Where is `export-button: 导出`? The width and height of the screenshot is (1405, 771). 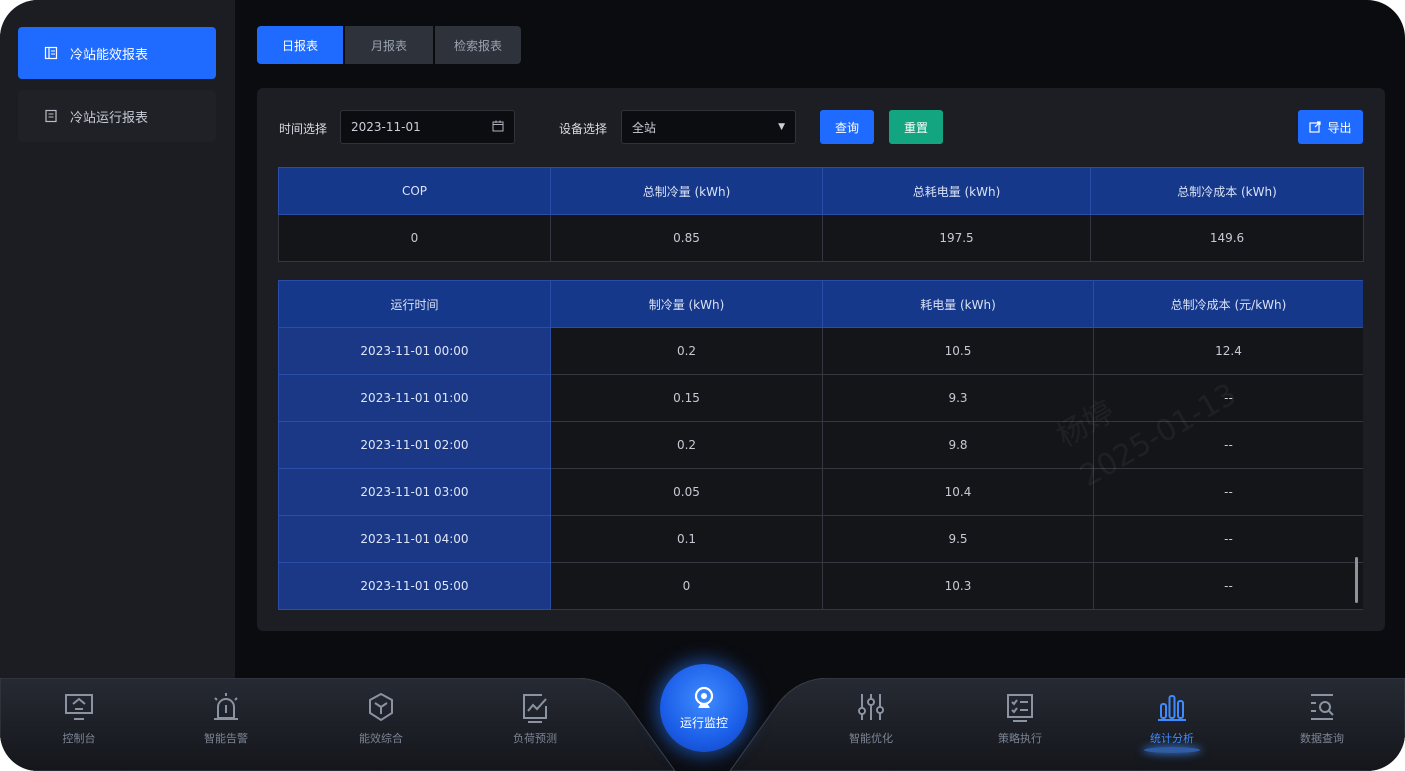
export-button: 导出 is located at coordinates (1330, 127).